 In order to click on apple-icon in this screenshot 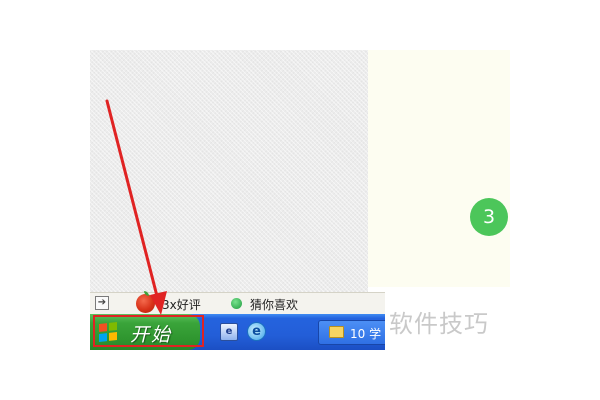, I will do `click(145, 302)`.